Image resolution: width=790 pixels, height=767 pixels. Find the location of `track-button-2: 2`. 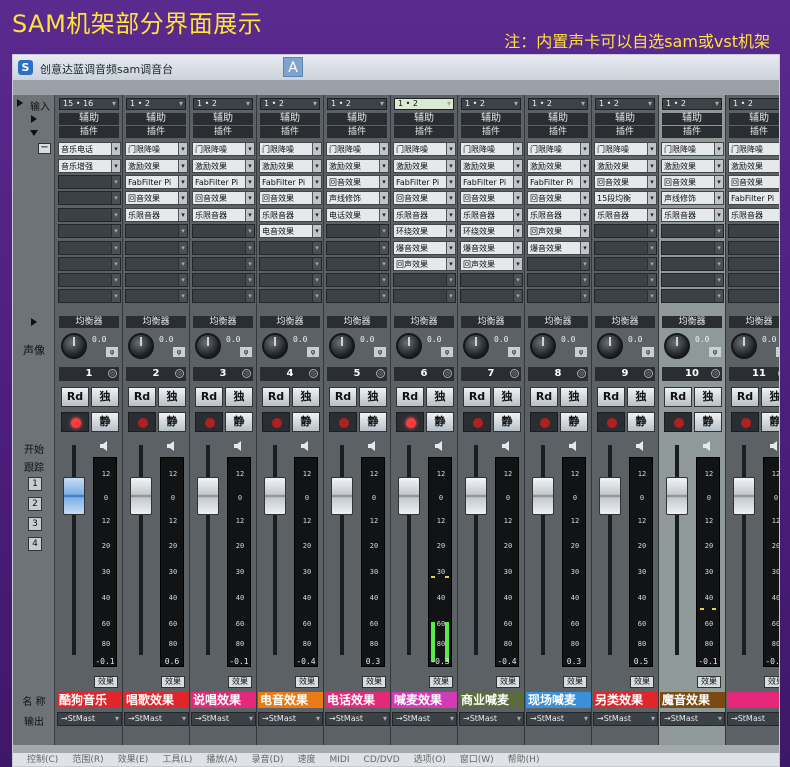

track-button-2: 2 is located at coordinates (35, 504).